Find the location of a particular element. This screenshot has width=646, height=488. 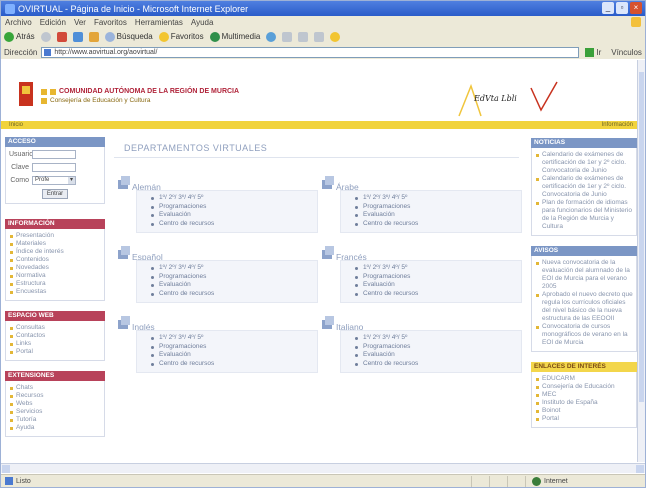

info-item: Índice de interés is located at coordinates (55, 252).